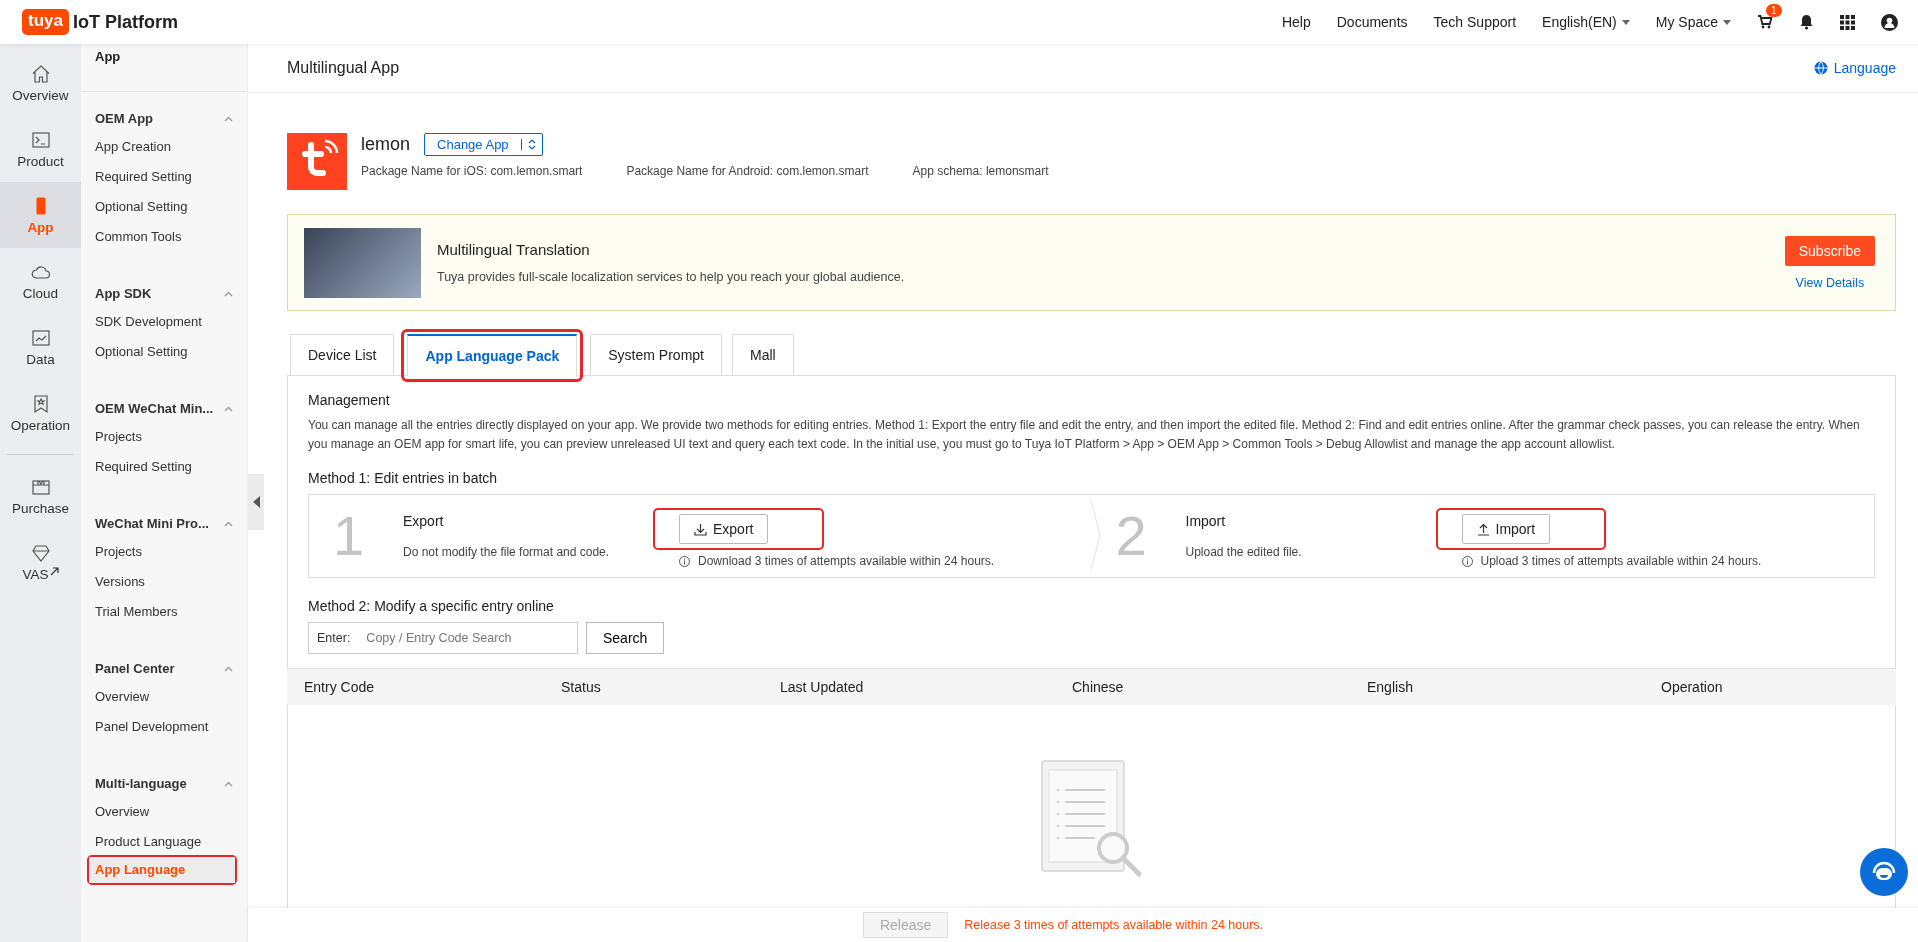 Image resolution: width=1918 pixels, height=942 pixels. I want to click on step-text: Do not modify the file format and code., so click(507, 552).